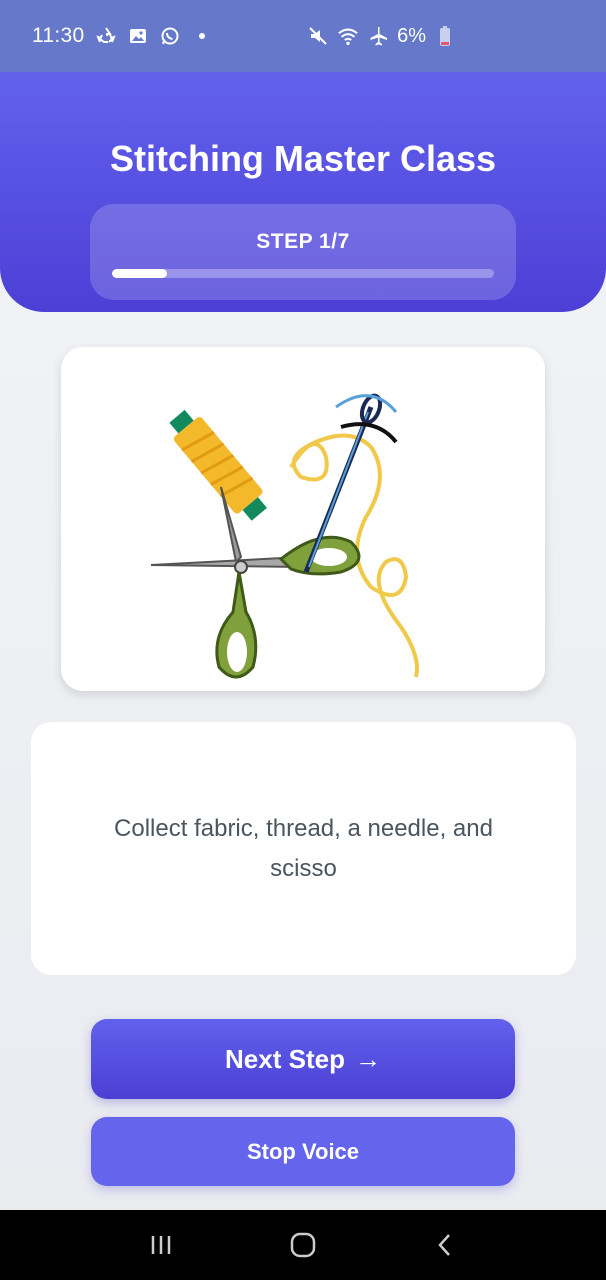 The width and height of the screenshot is (606, 1280). Describe the element at coordinates (58, 35) in the screenshot. I see `status-time: 11:30` at that location.